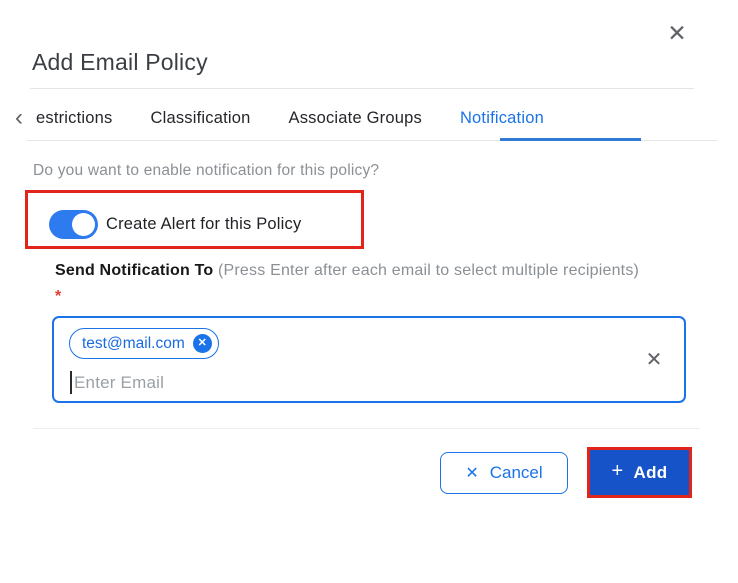 Image resolution: width=738 pixels, height=583 pixels. Describe the element at coordinates (366, 428) in the screenshot. I see `footer-divider` at that location.